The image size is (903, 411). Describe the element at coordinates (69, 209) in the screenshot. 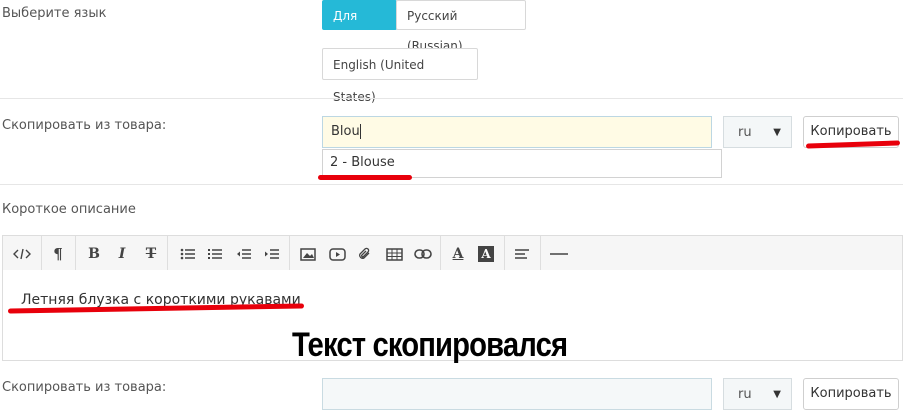

I see `short-description-label: Короткое описание` at that location.